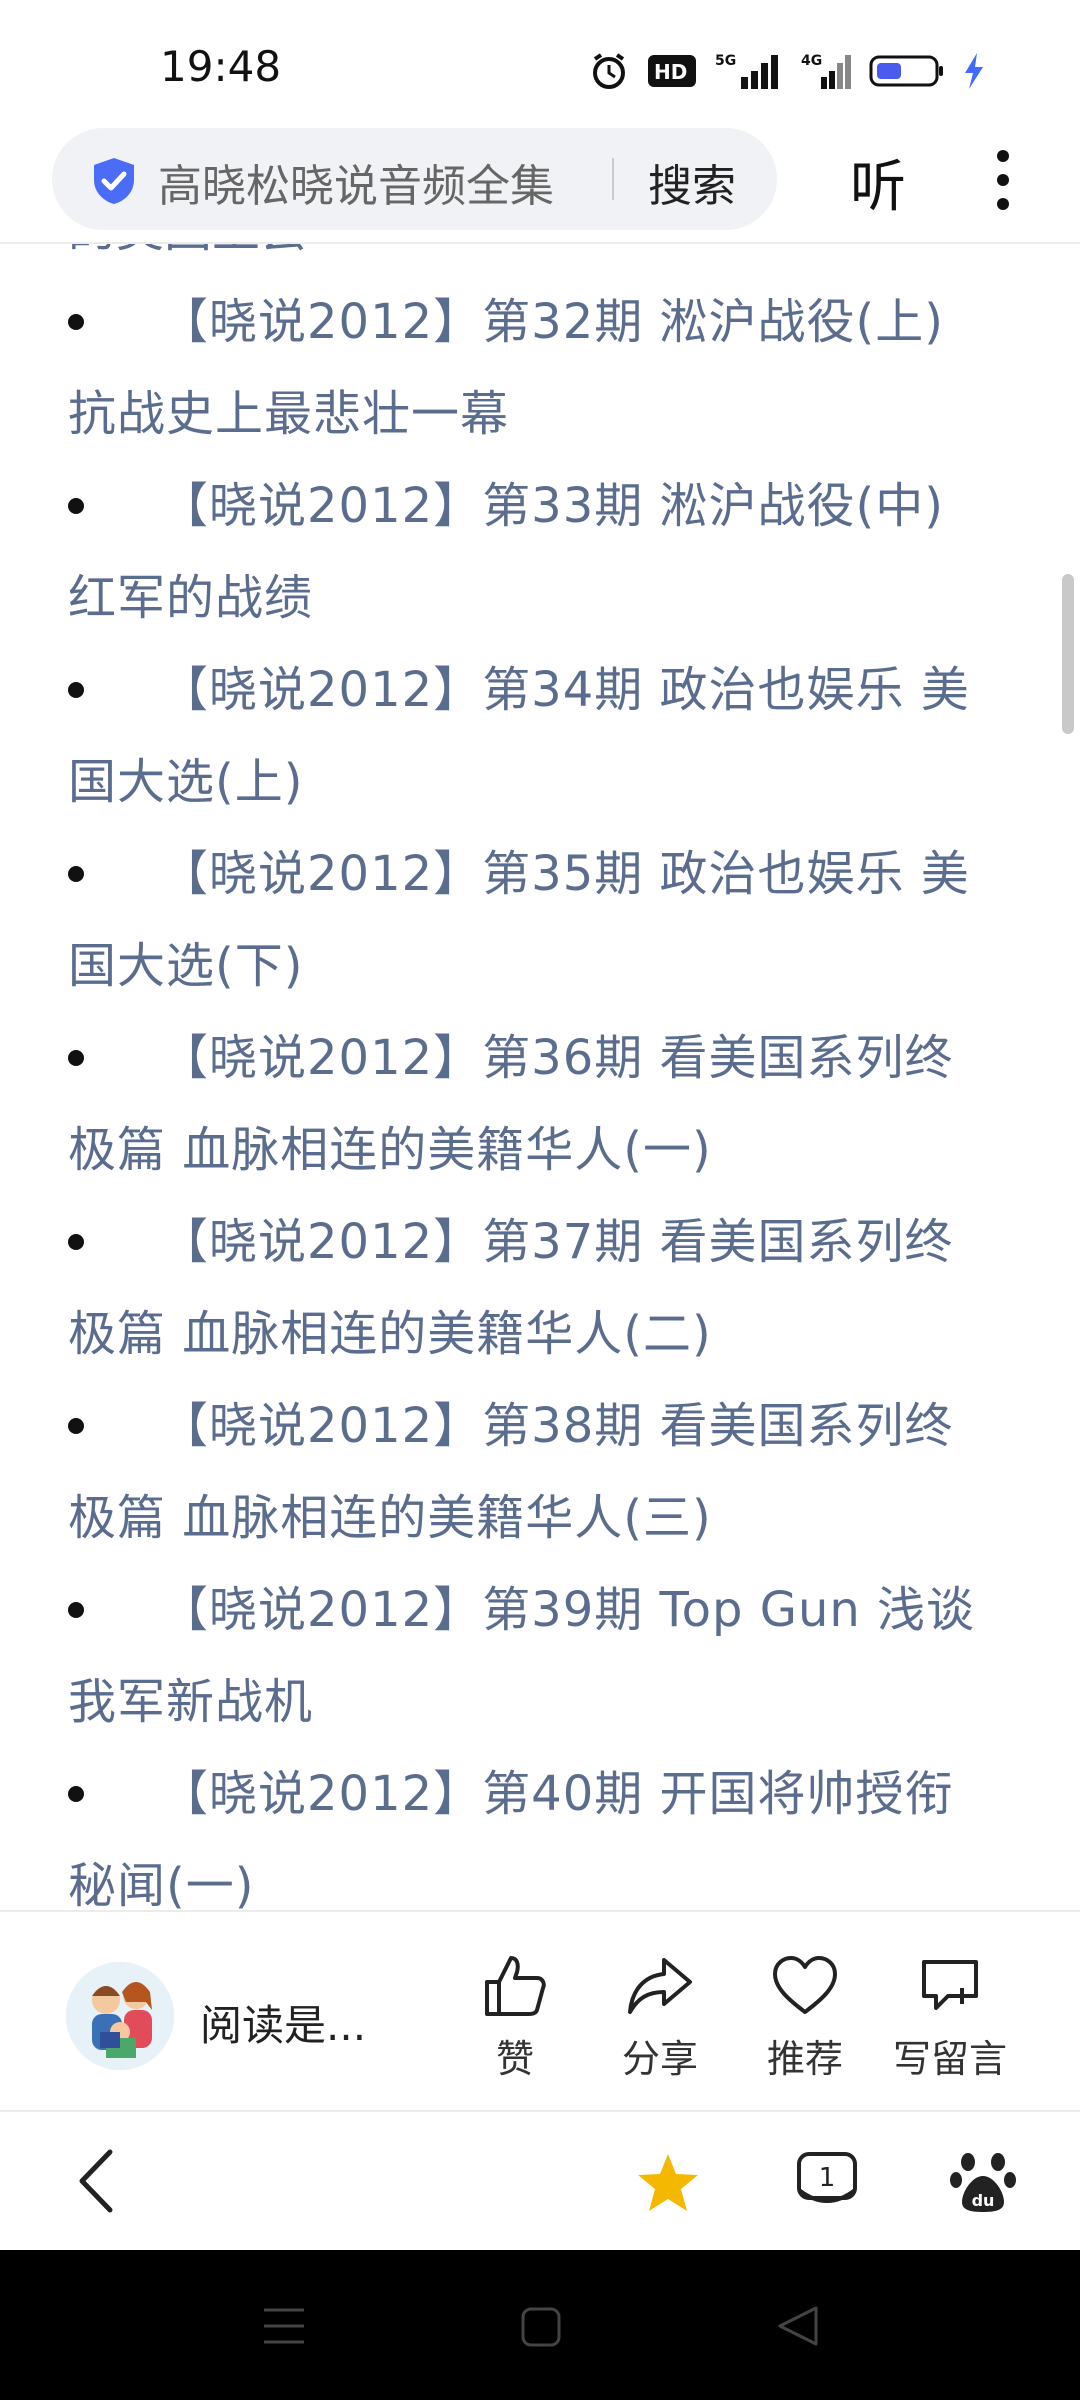 This screenshot has width=1080, height=2400. I want to click on list-item: 【晓说2012】第39期 Top Gun 浅谈我军新战机, so click(540, 1656).